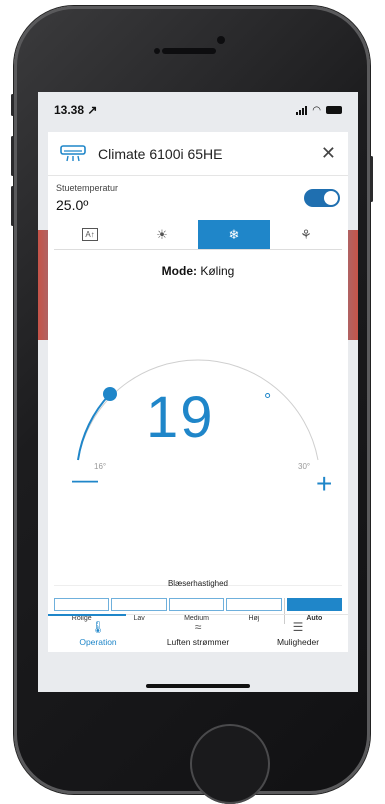 The height and width of the screenshot is (804, 385). What do you see at coordinates (331, 198) in the screenshot?
I see `toggle-knob` at bounding box center [331, 198].